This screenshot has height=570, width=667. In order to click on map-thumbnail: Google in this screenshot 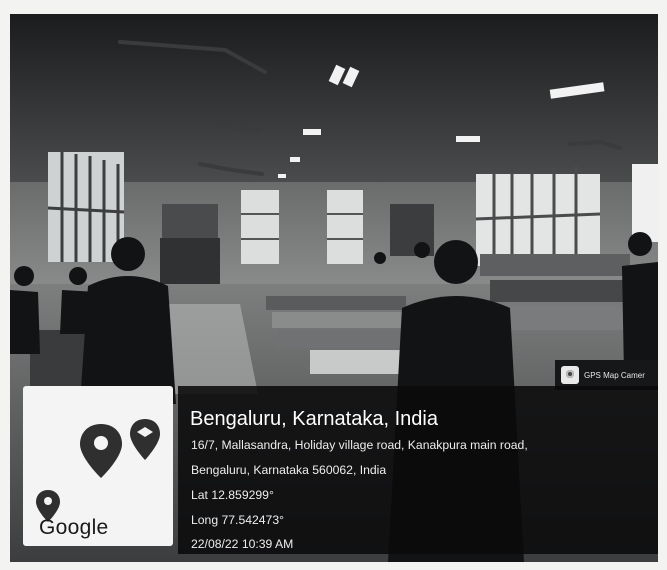, I will do `click(98, 466)`.